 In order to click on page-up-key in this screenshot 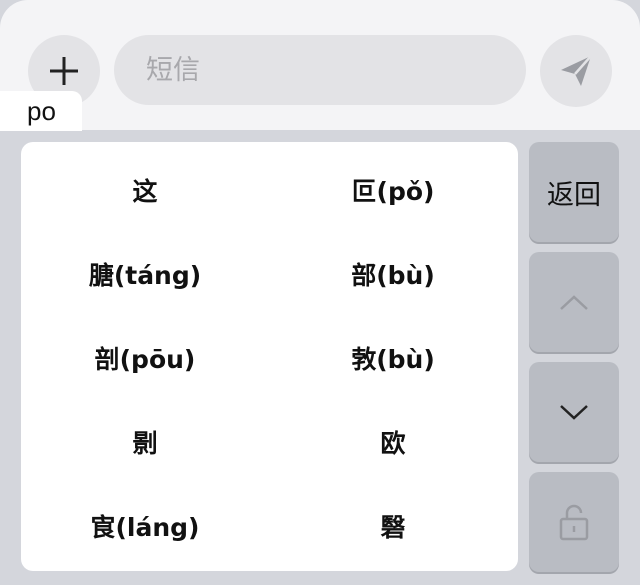, I will do `click(574, 302)`.